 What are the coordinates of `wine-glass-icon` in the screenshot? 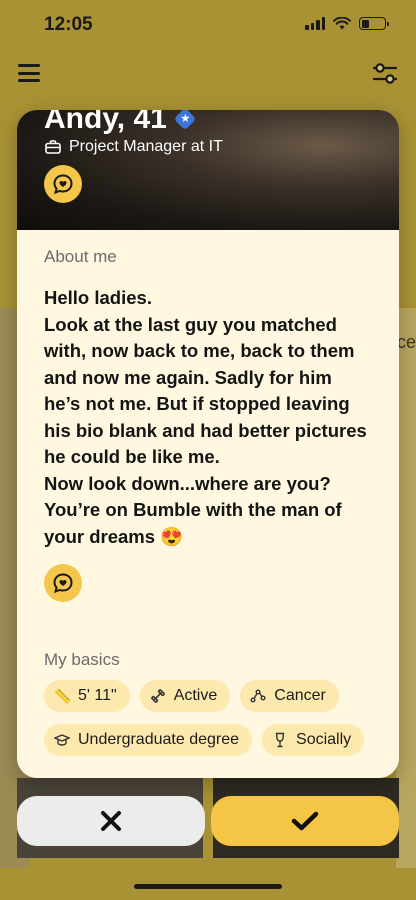 It's located at (280, 740).